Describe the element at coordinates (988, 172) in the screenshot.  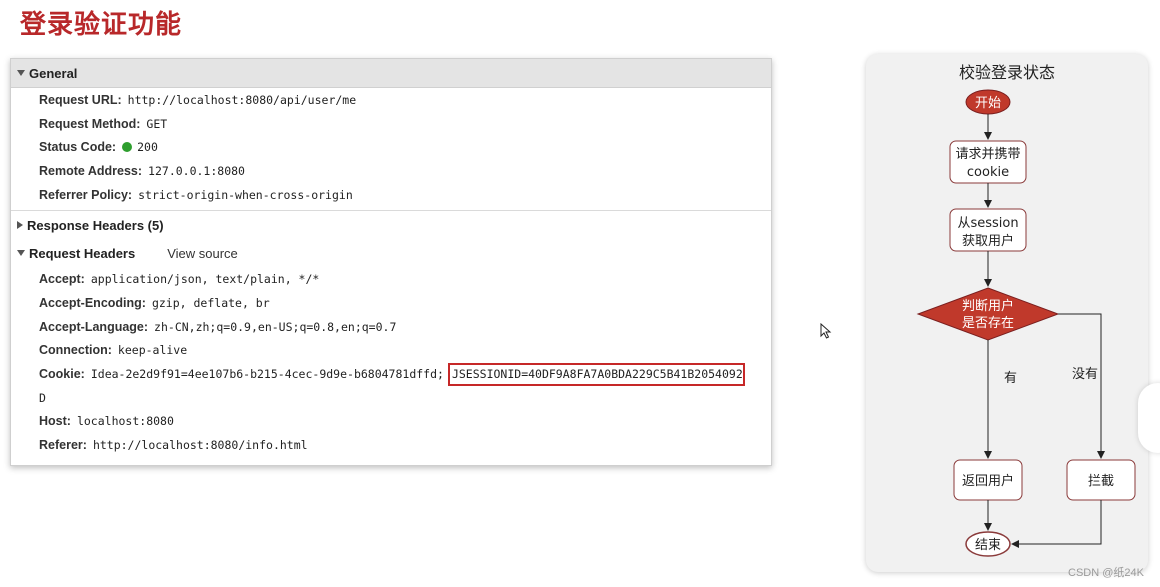
I see `step1-line2: cookie` at that location.